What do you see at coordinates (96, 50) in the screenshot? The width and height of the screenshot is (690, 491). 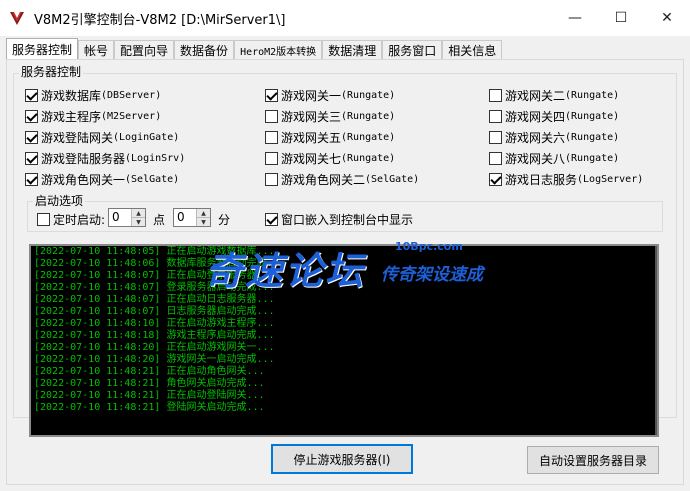 I see `tab-account: 帐号` at bounding box center [96, 50].